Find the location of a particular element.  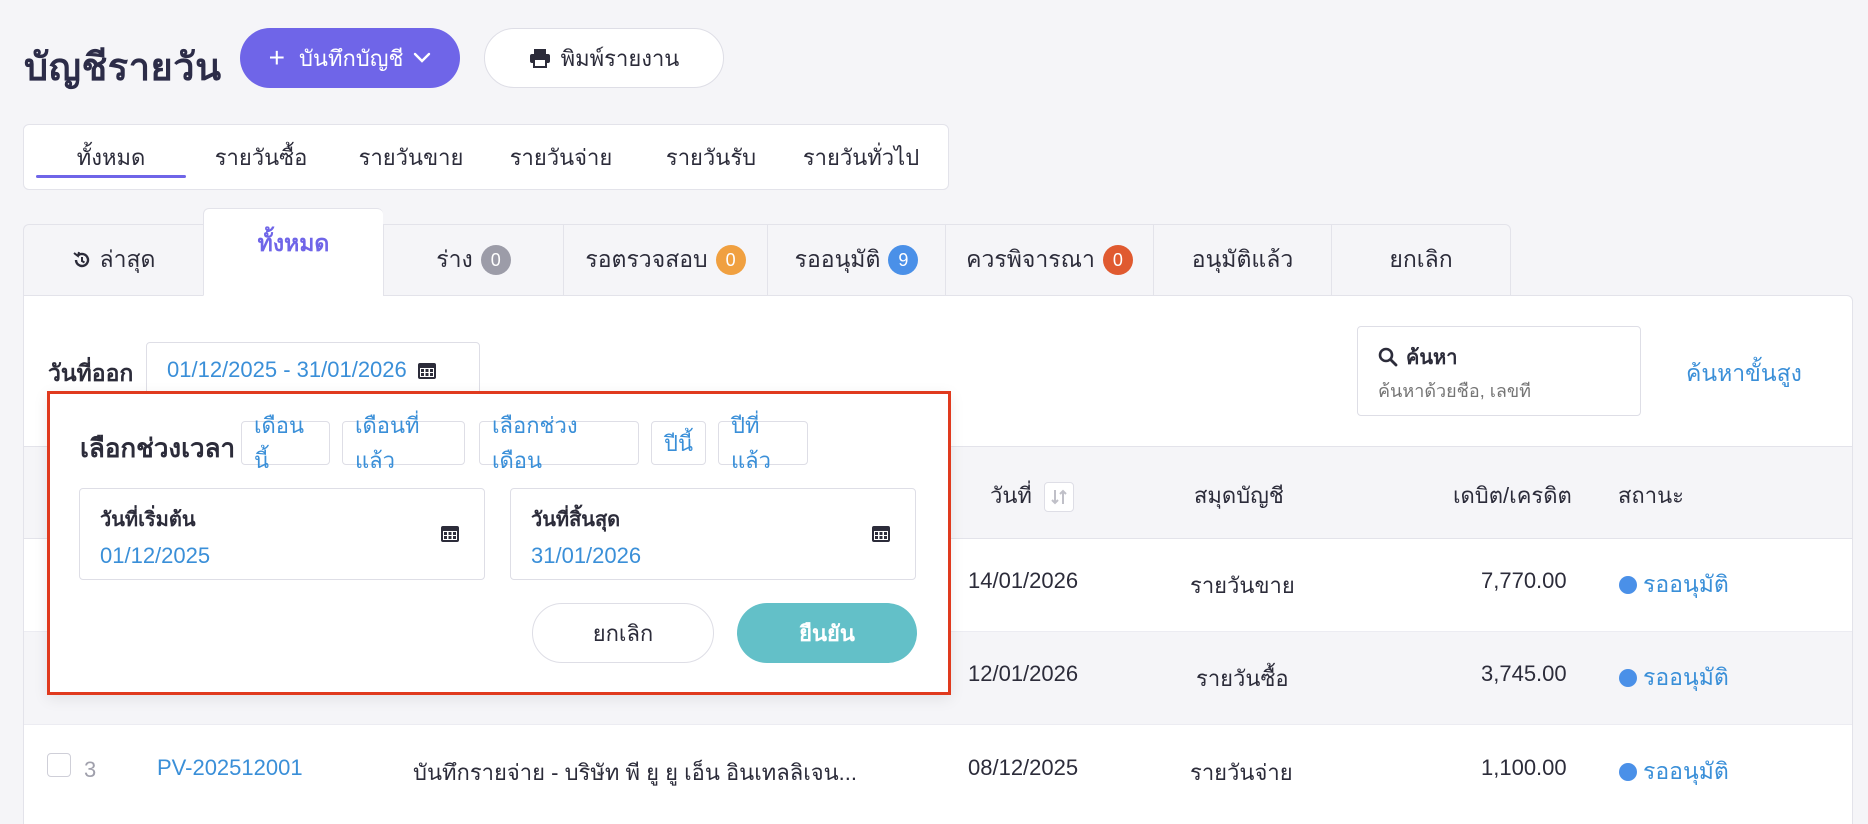

status-tab-cancelled: ยกเลิก is located at coordinates (1421, 260).